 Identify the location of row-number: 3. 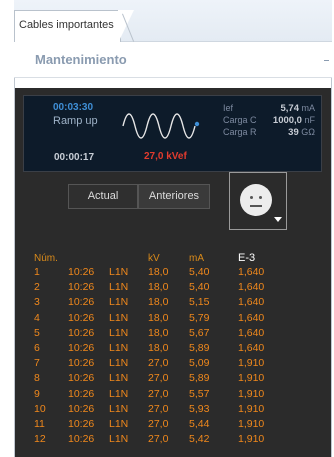
(37, 302).